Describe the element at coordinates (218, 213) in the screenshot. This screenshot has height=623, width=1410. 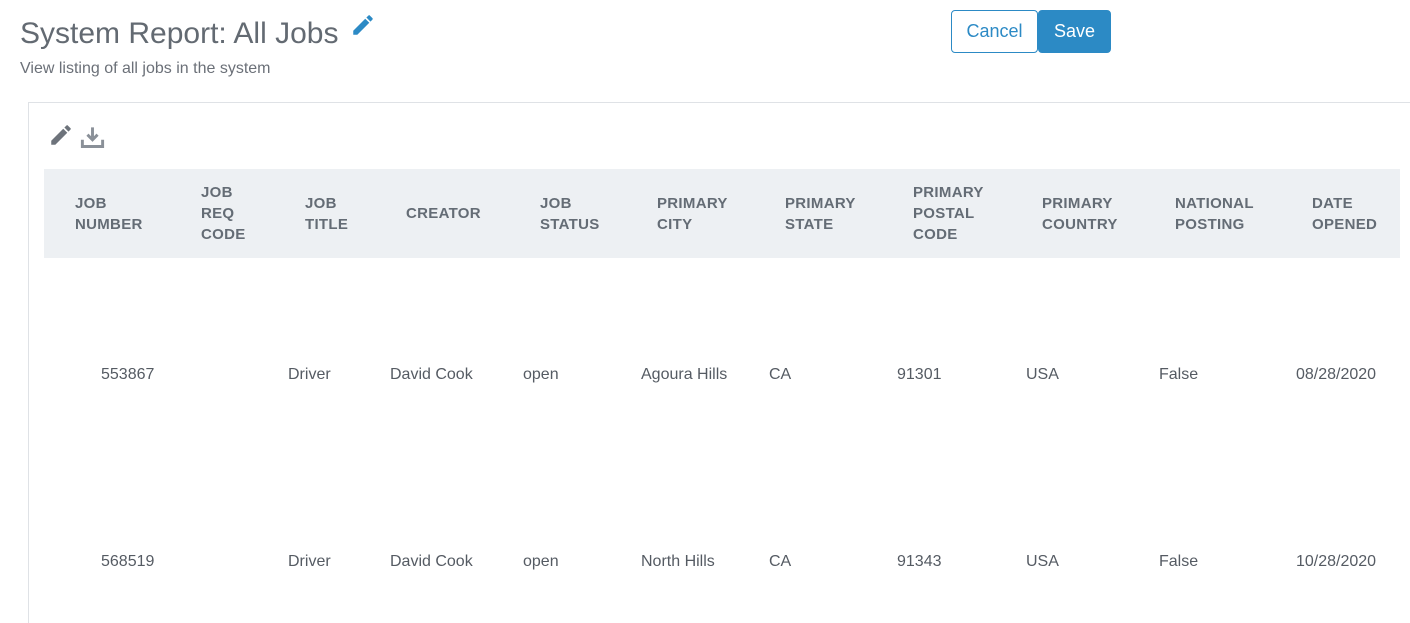
I see `column-header-label: REQ` at that location.